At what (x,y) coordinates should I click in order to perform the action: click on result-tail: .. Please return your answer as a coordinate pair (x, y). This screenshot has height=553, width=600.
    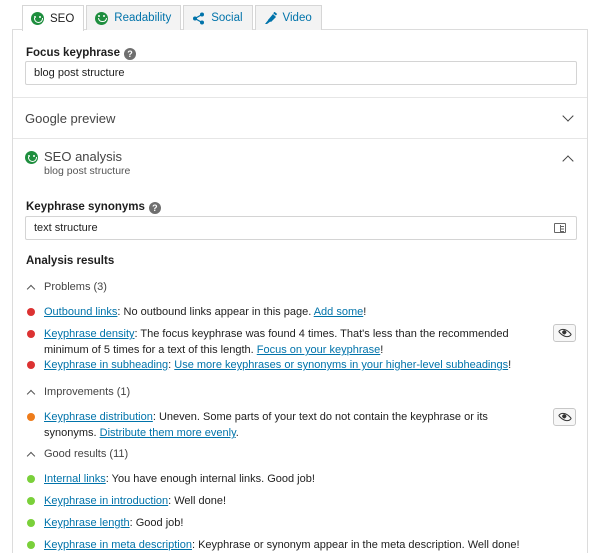
    Looking at the image, I should click on (237, 433).